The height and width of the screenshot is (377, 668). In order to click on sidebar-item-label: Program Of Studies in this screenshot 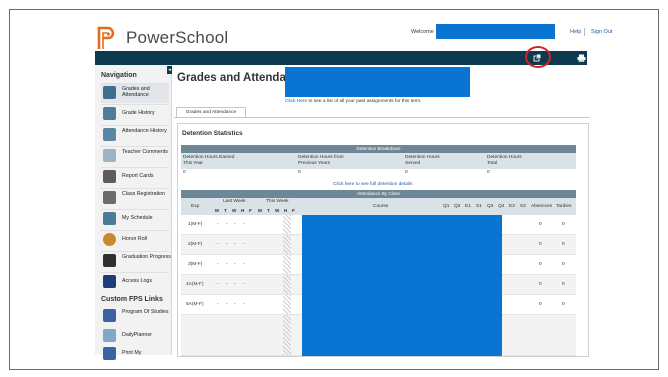, I will do `click(145, 312)`.